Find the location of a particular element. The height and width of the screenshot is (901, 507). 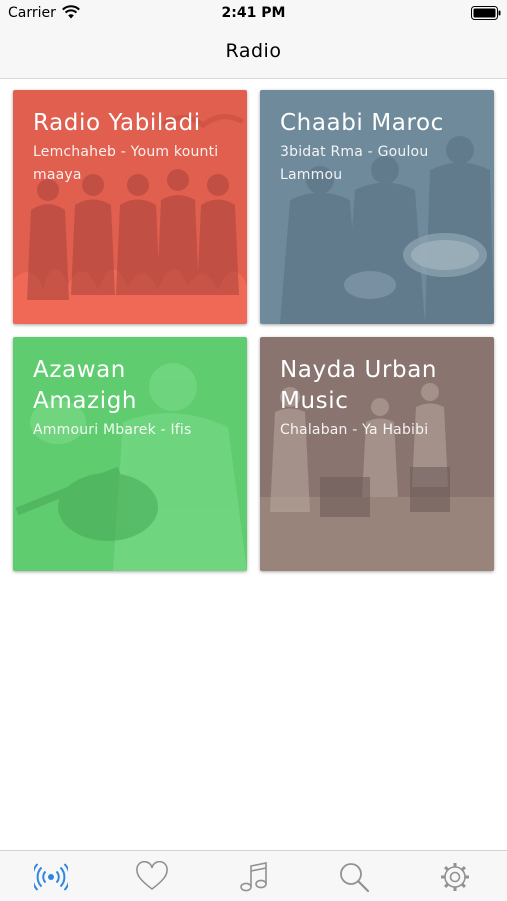

search-icon is located at coordinates (355, 878).